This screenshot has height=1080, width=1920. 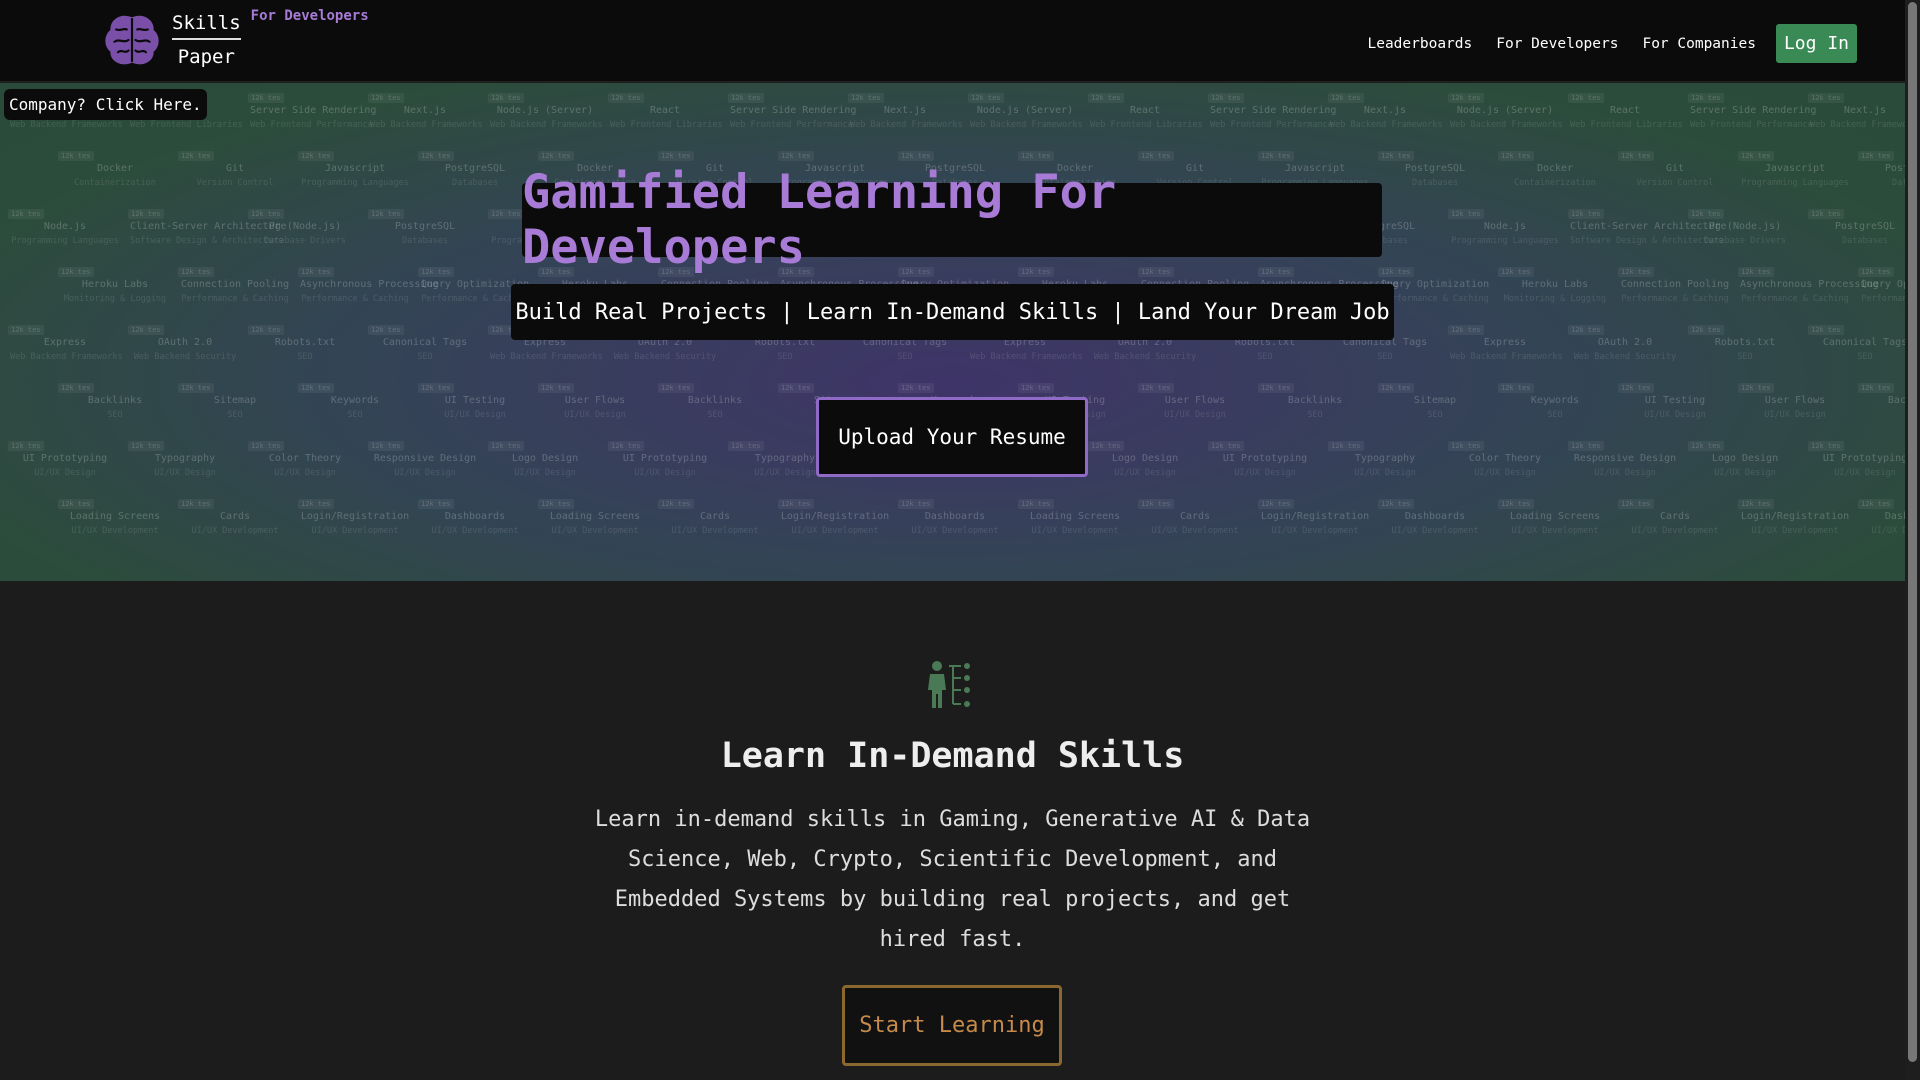 What do you see at coordinates (1881, 169) in the screenshot?
I see `skill-tile: 12k tes PostgreSQL Databases` at bounding box center [1881, 169].